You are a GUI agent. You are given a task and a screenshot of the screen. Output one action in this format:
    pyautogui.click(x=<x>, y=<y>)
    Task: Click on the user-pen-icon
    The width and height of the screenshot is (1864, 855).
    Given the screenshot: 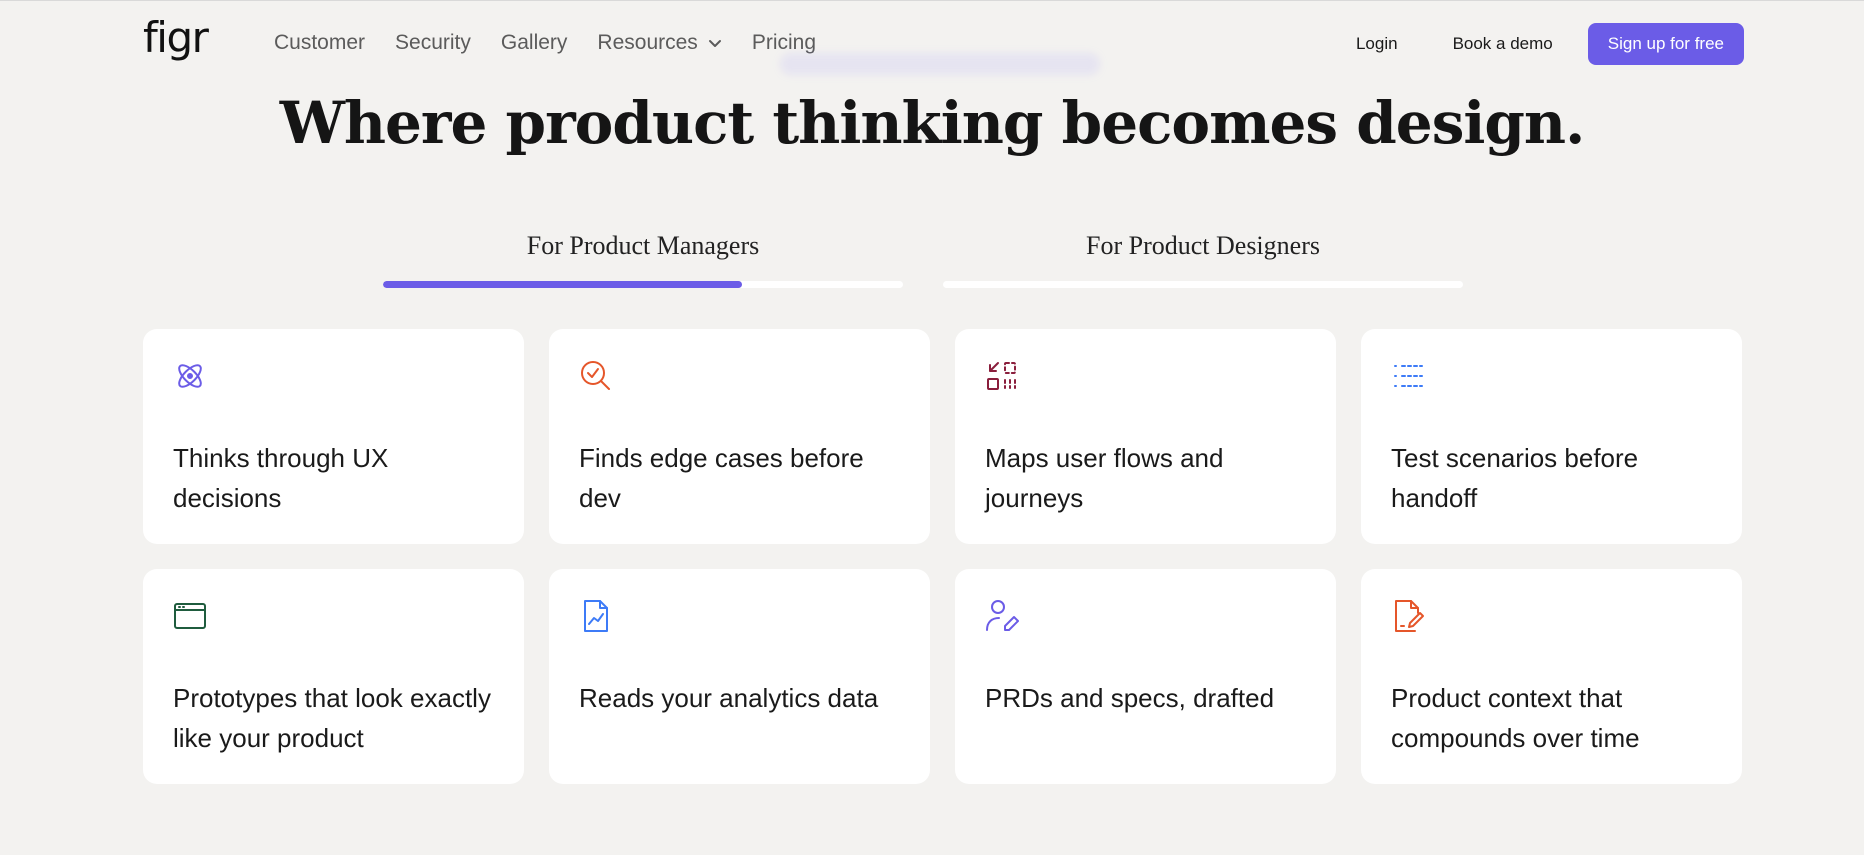 What is the action you would take?
    pyautogui.click(x=1002, y=615)
    